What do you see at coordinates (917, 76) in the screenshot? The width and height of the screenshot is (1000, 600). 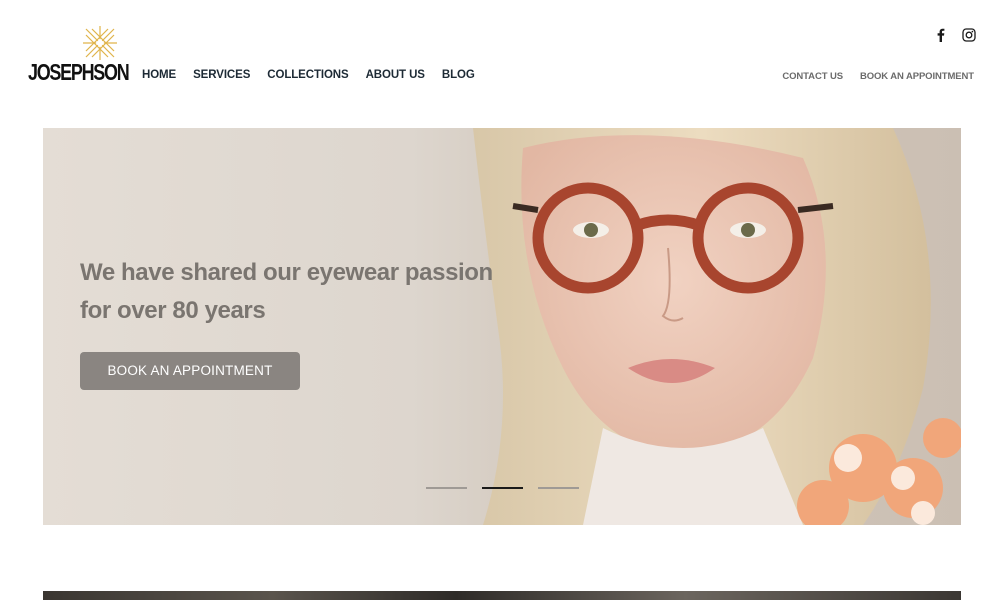 I see `book-appointment-link: BOOK AN APPOINTMENT` at bounding box center [917, 76].